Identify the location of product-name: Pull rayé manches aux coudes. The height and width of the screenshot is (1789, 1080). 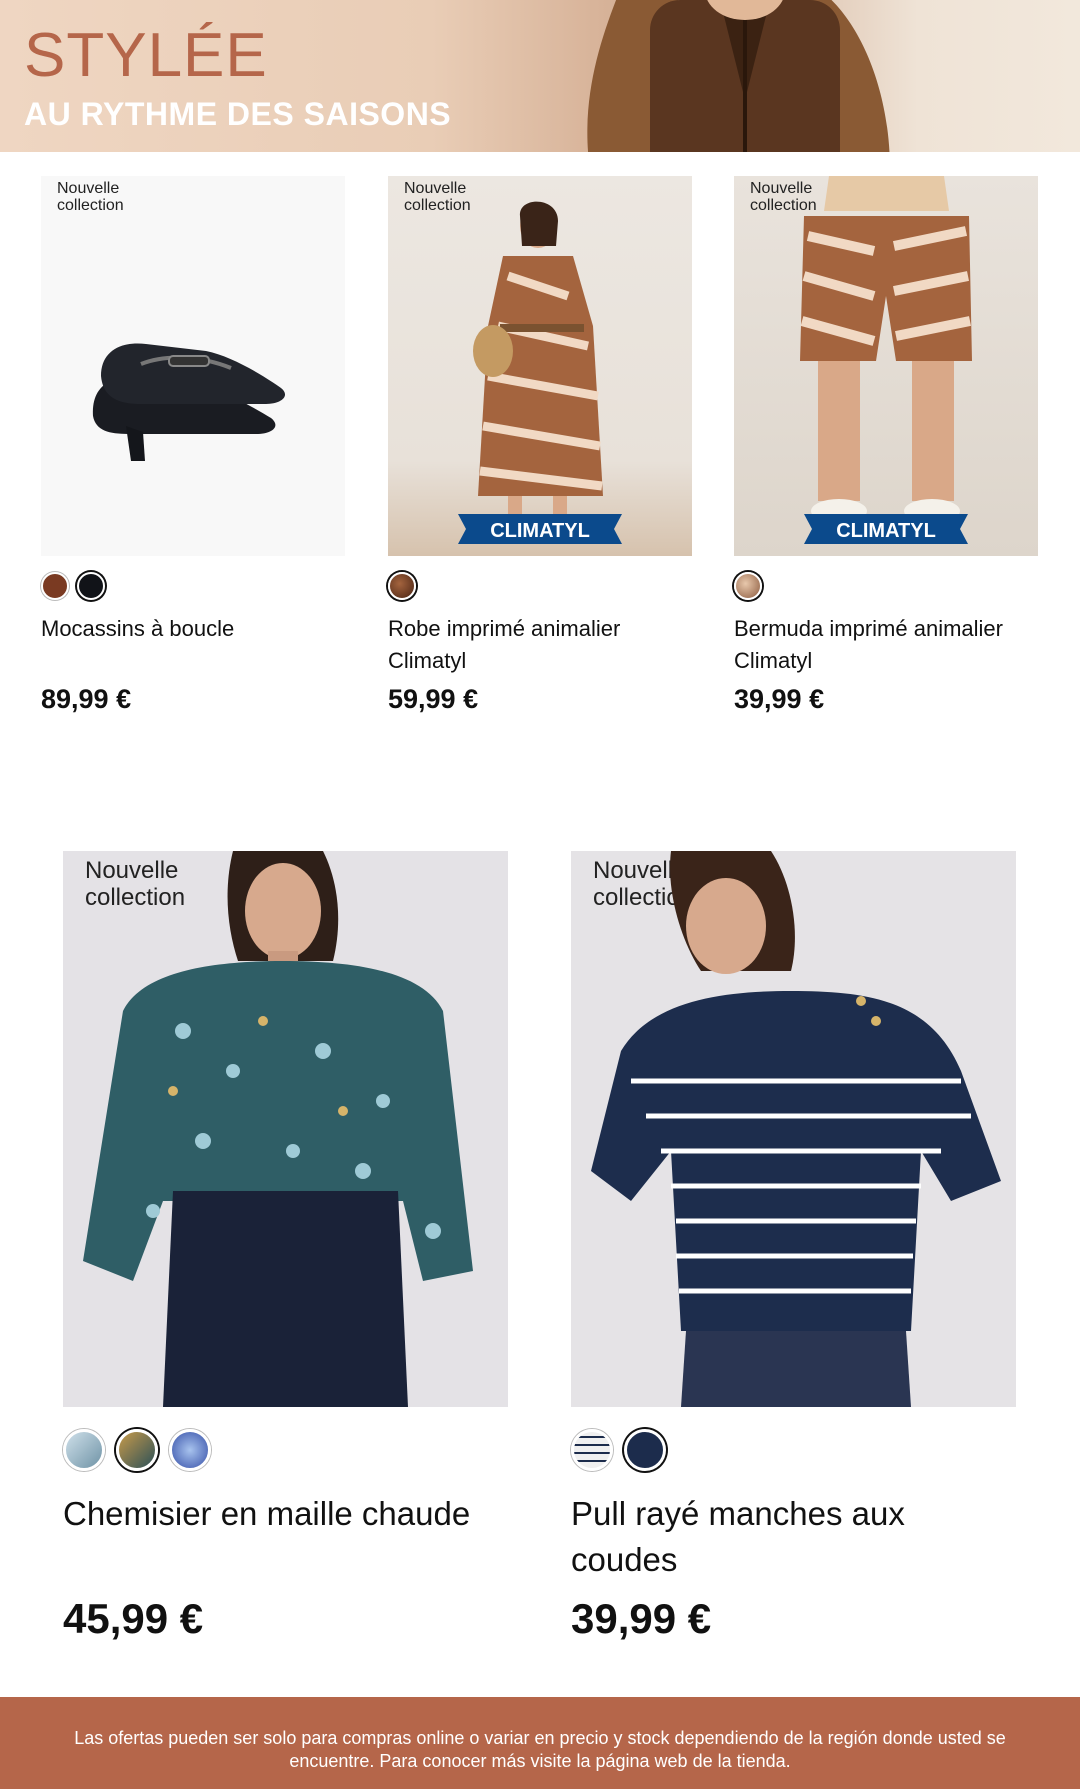
(771, 1537).